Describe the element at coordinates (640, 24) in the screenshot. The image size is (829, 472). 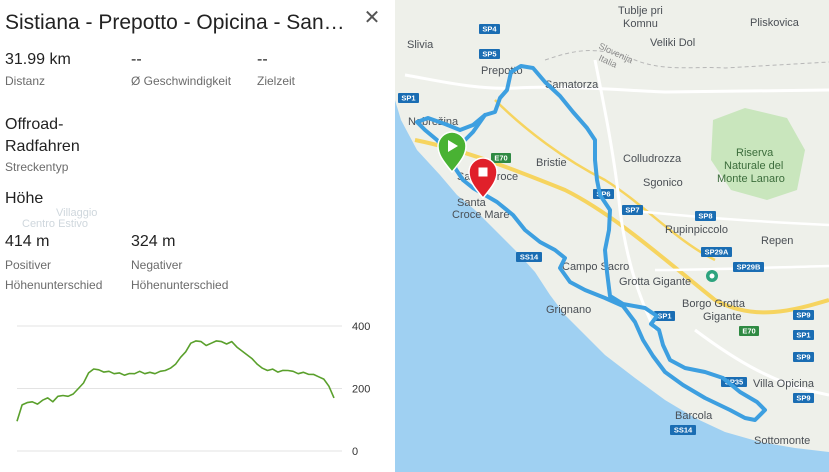
I see `map-label: Komnu` at that location.